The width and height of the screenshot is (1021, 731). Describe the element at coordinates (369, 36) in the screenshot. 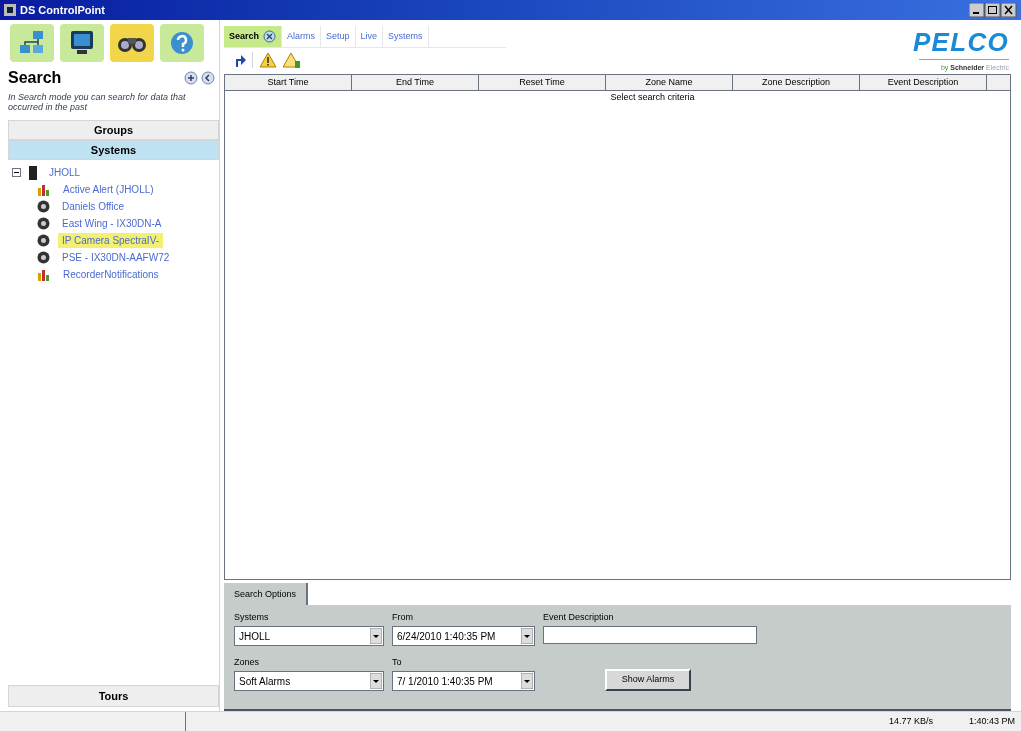

I see `tab: Live` at that location.